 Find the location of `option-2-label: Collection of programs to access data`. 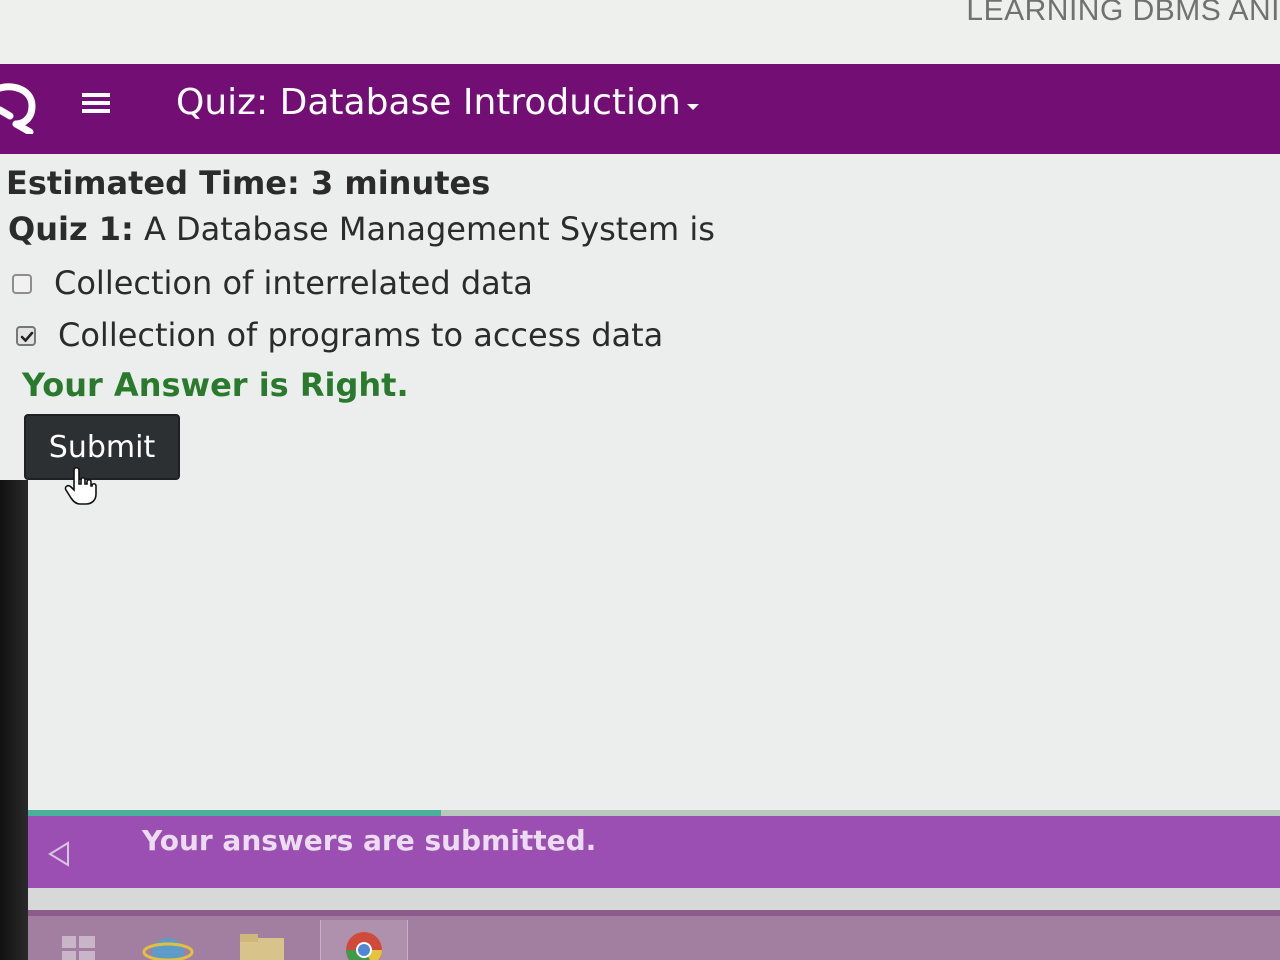

option-2-label: Collection of programs to access data is located at coordinates (360, 335).